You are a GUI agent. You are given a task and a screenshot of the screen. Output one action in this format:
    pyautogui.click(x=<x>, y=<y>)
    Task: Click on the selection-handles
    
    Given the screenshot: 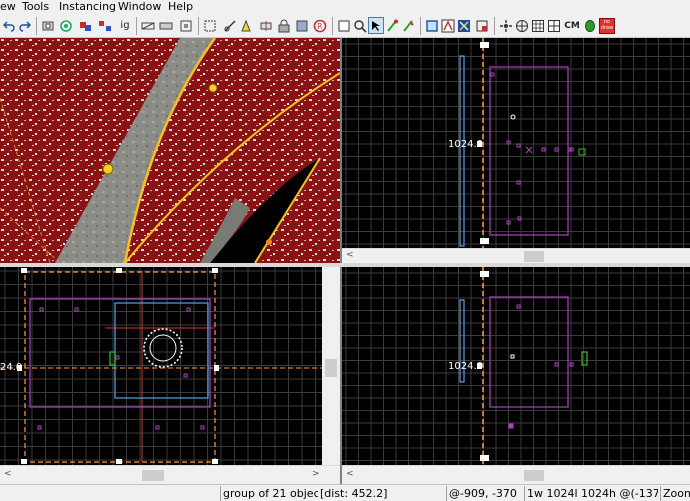 What is the action you would take?
    pyautogui.click(x=118, y=366)
    